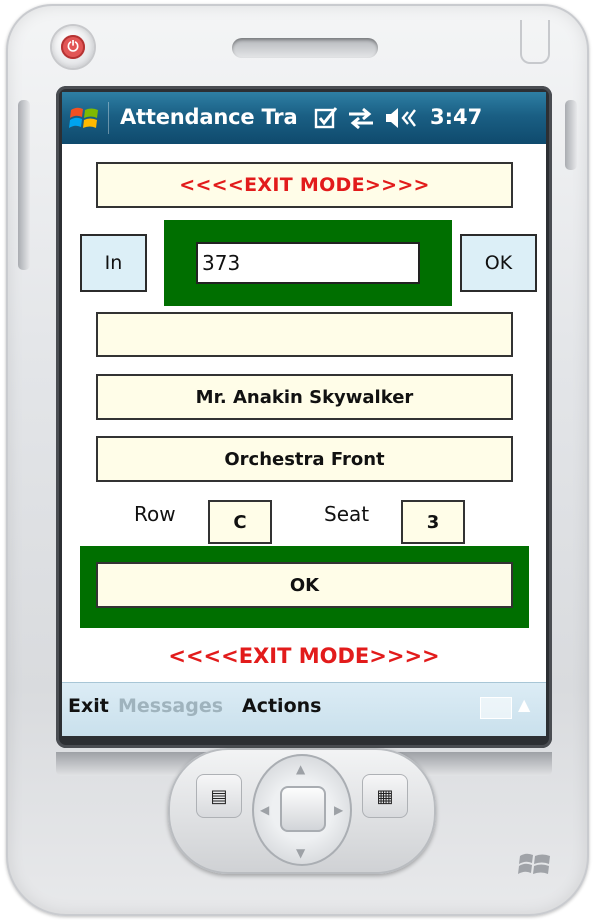  What do you see at coordinates (240, 522) in the screenshot?
I see `row-value: C` at bounding box center [240, 522].